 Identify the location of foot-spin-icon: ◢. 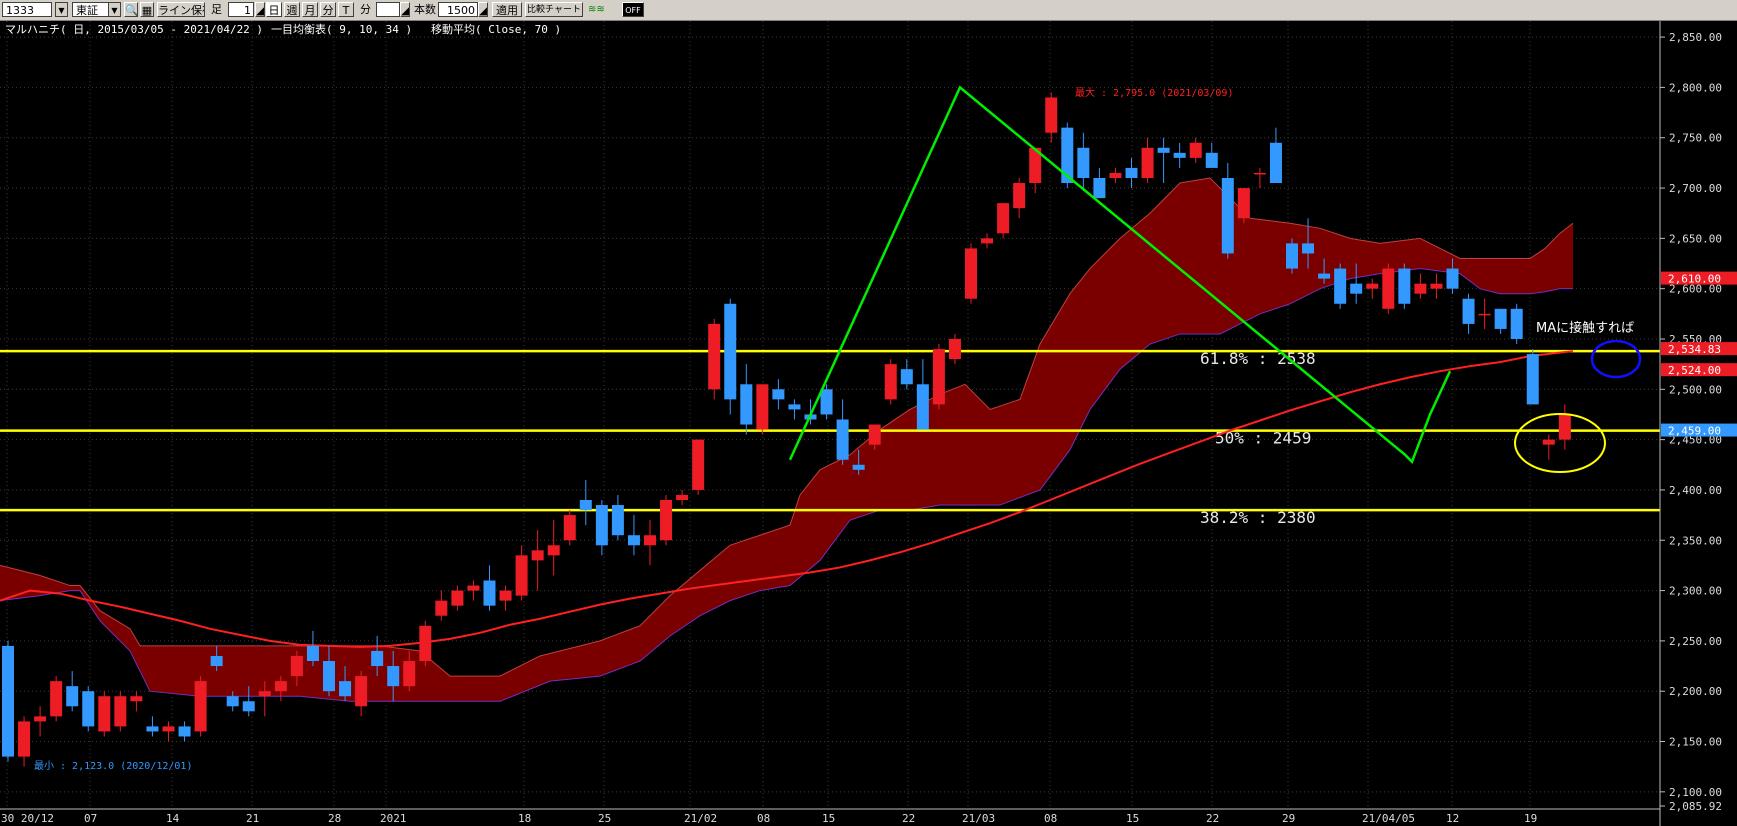
(260, 9).